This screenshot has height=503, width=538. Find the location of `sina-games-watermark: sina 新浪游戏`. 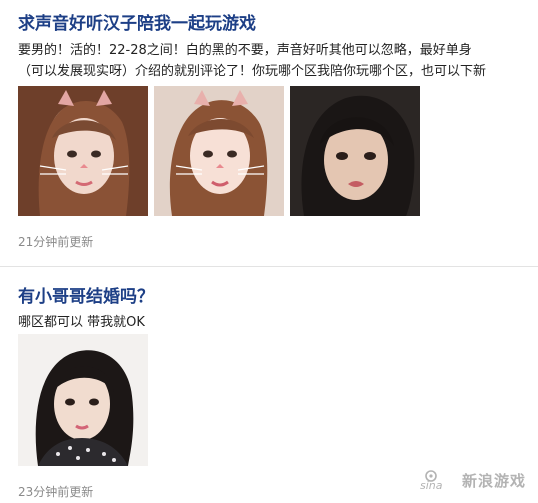

sina-games-watermark: sina 新浪游戏 is located at coordinates (472, 480).